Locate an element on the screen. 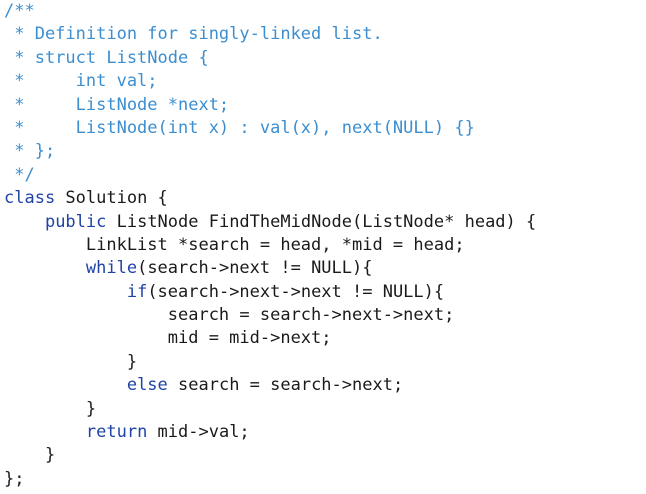  keyword-token: class is located at coordinates (30, 198).